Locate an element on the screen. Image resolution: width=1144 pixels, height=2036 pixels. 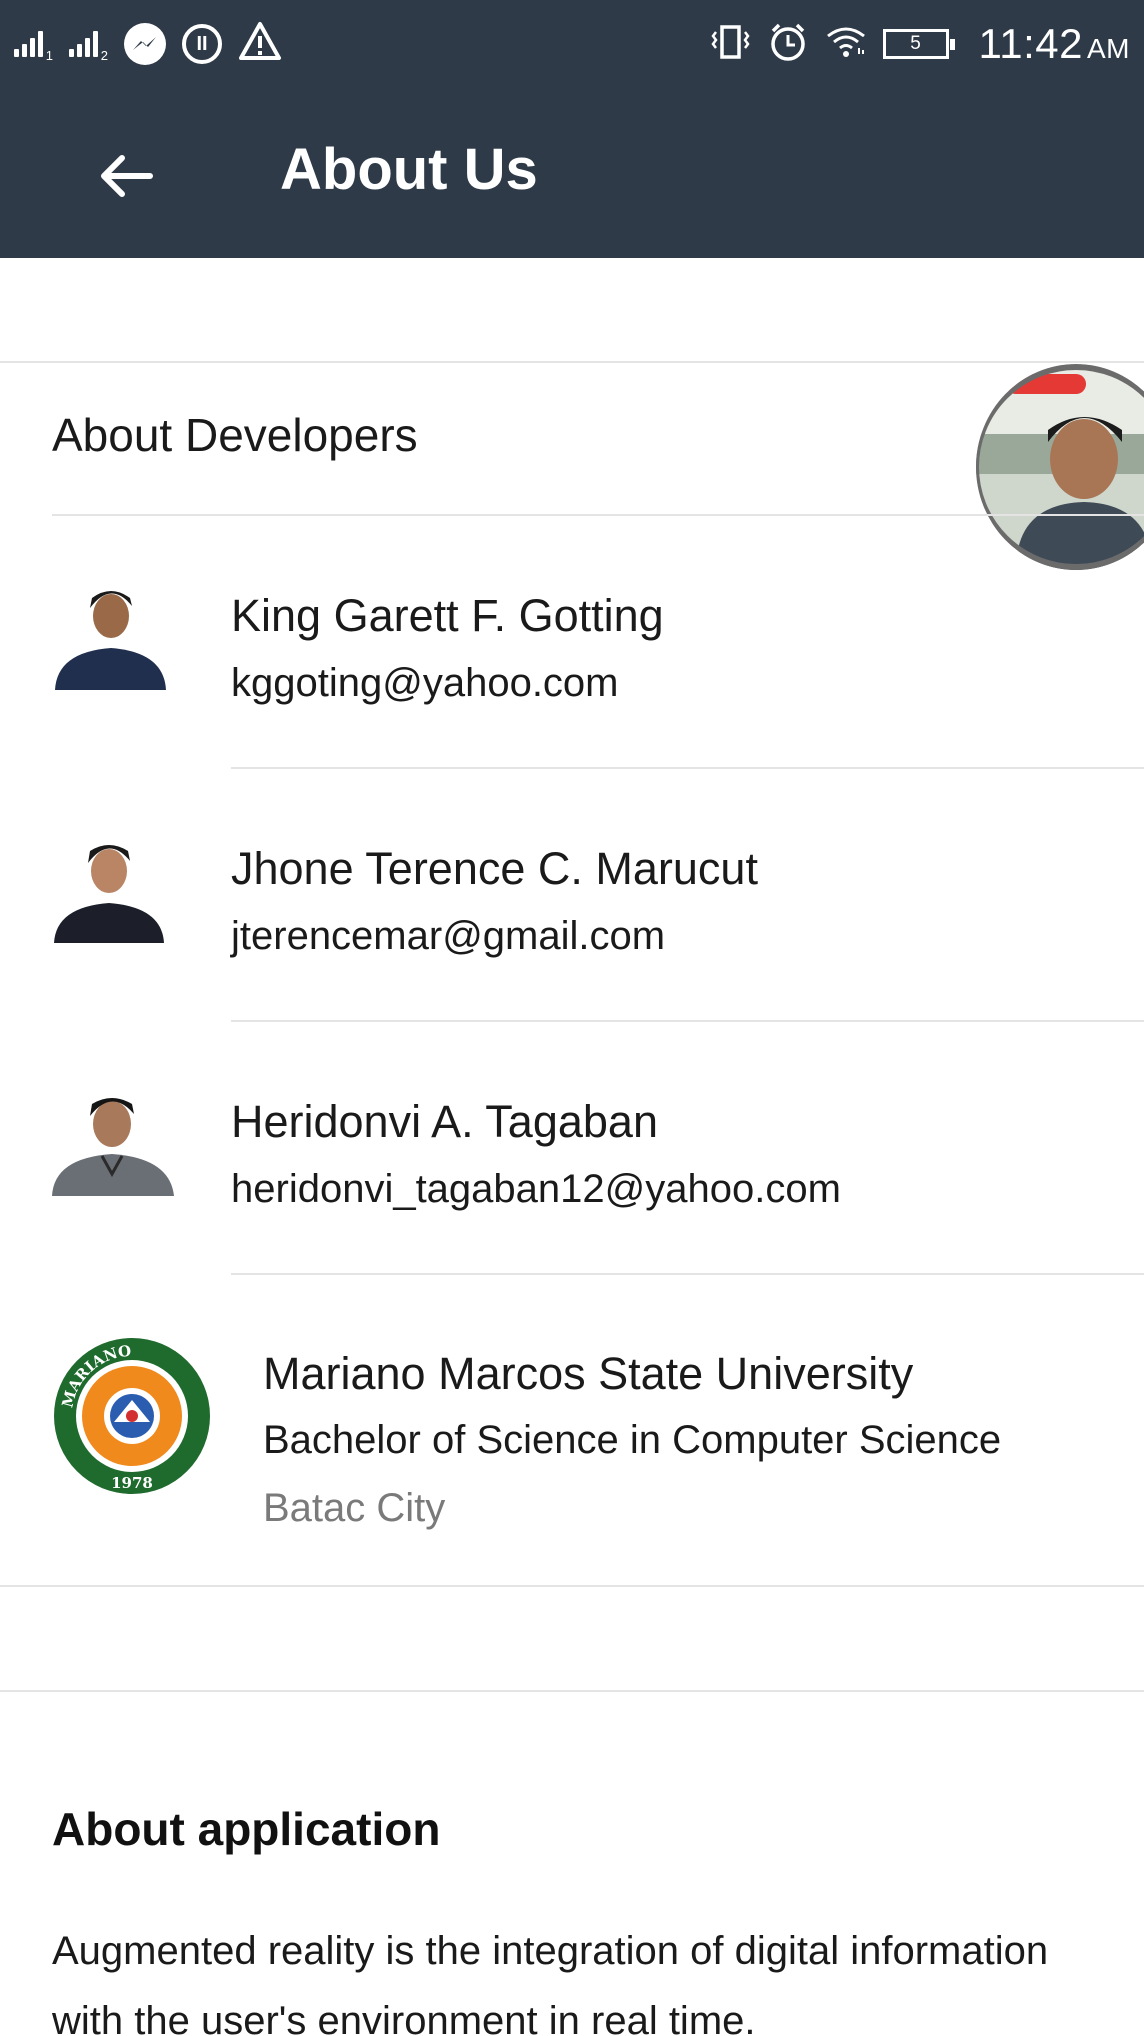
developer-name: King Garett F. Gotting is located at coordinates (447, 615).